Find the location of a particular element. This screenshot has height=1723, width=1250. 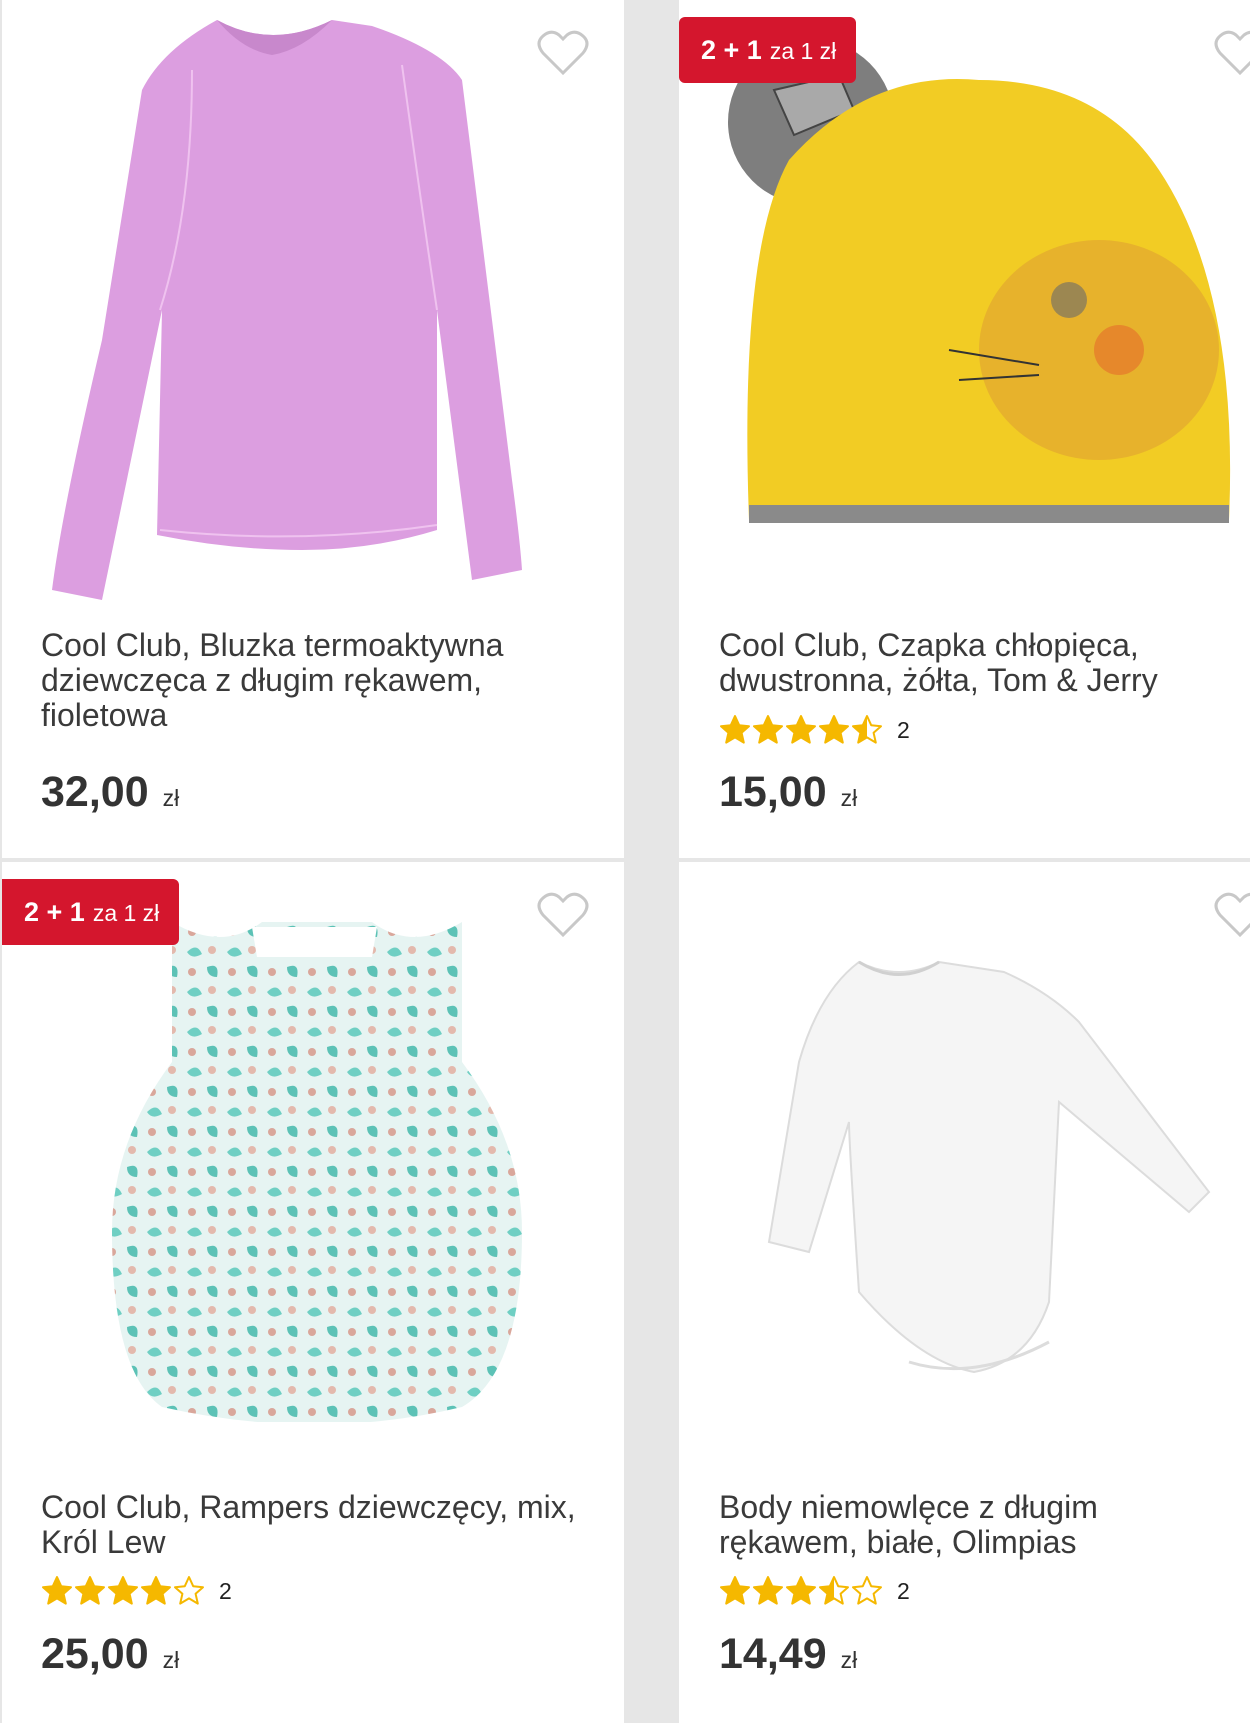

price-amount: 32,00 is located at coordinates (95, 792).